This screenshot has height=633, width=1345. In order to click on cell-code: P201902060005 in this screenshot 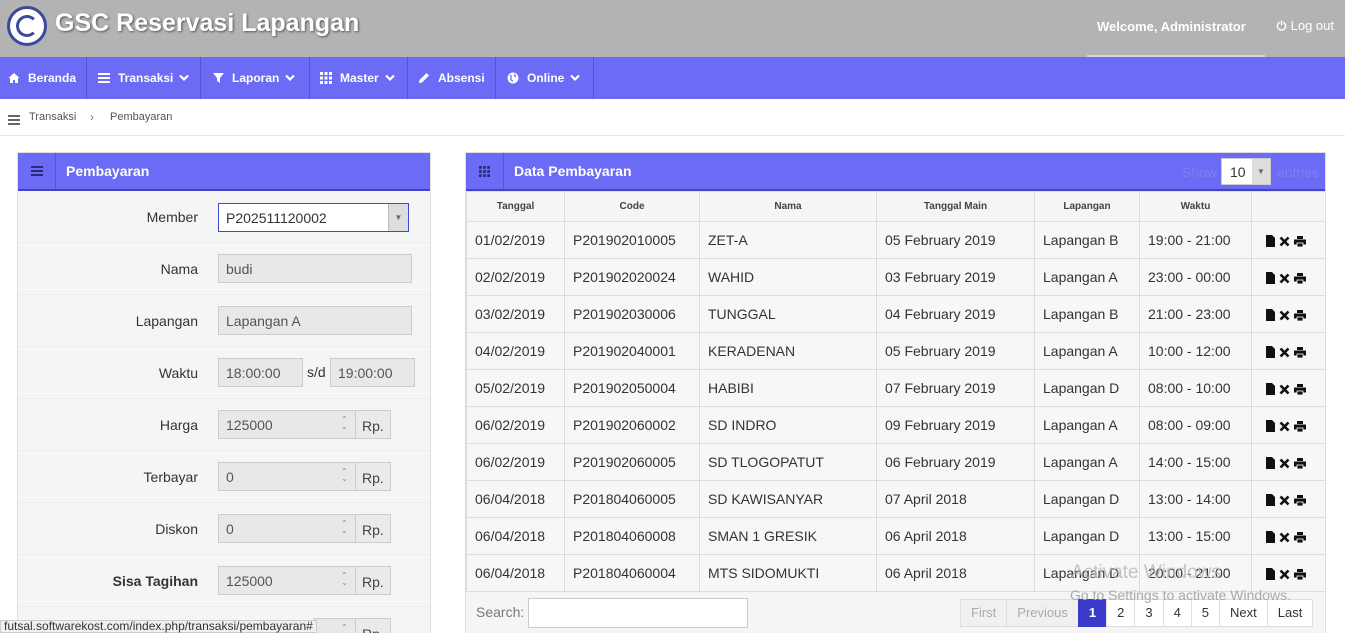, I will do `click(632, 462)`.